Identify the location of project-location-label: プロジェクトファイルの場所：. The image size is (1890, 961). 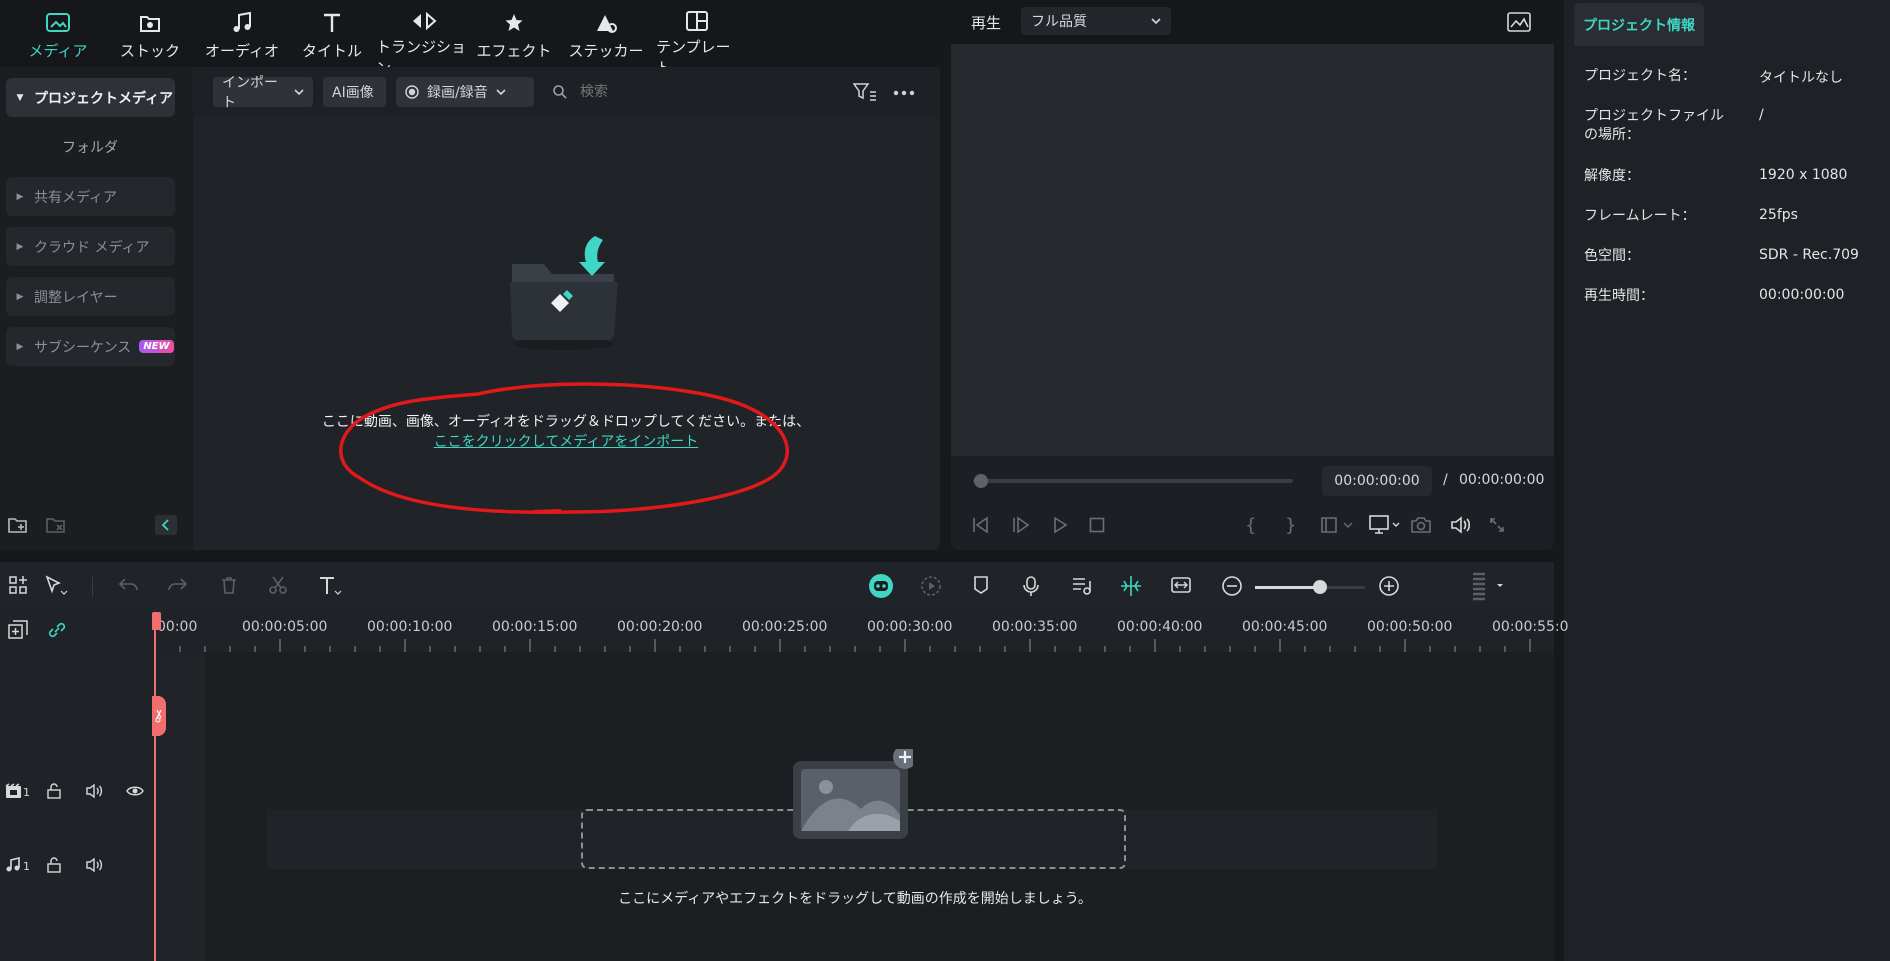
(1654, 125).